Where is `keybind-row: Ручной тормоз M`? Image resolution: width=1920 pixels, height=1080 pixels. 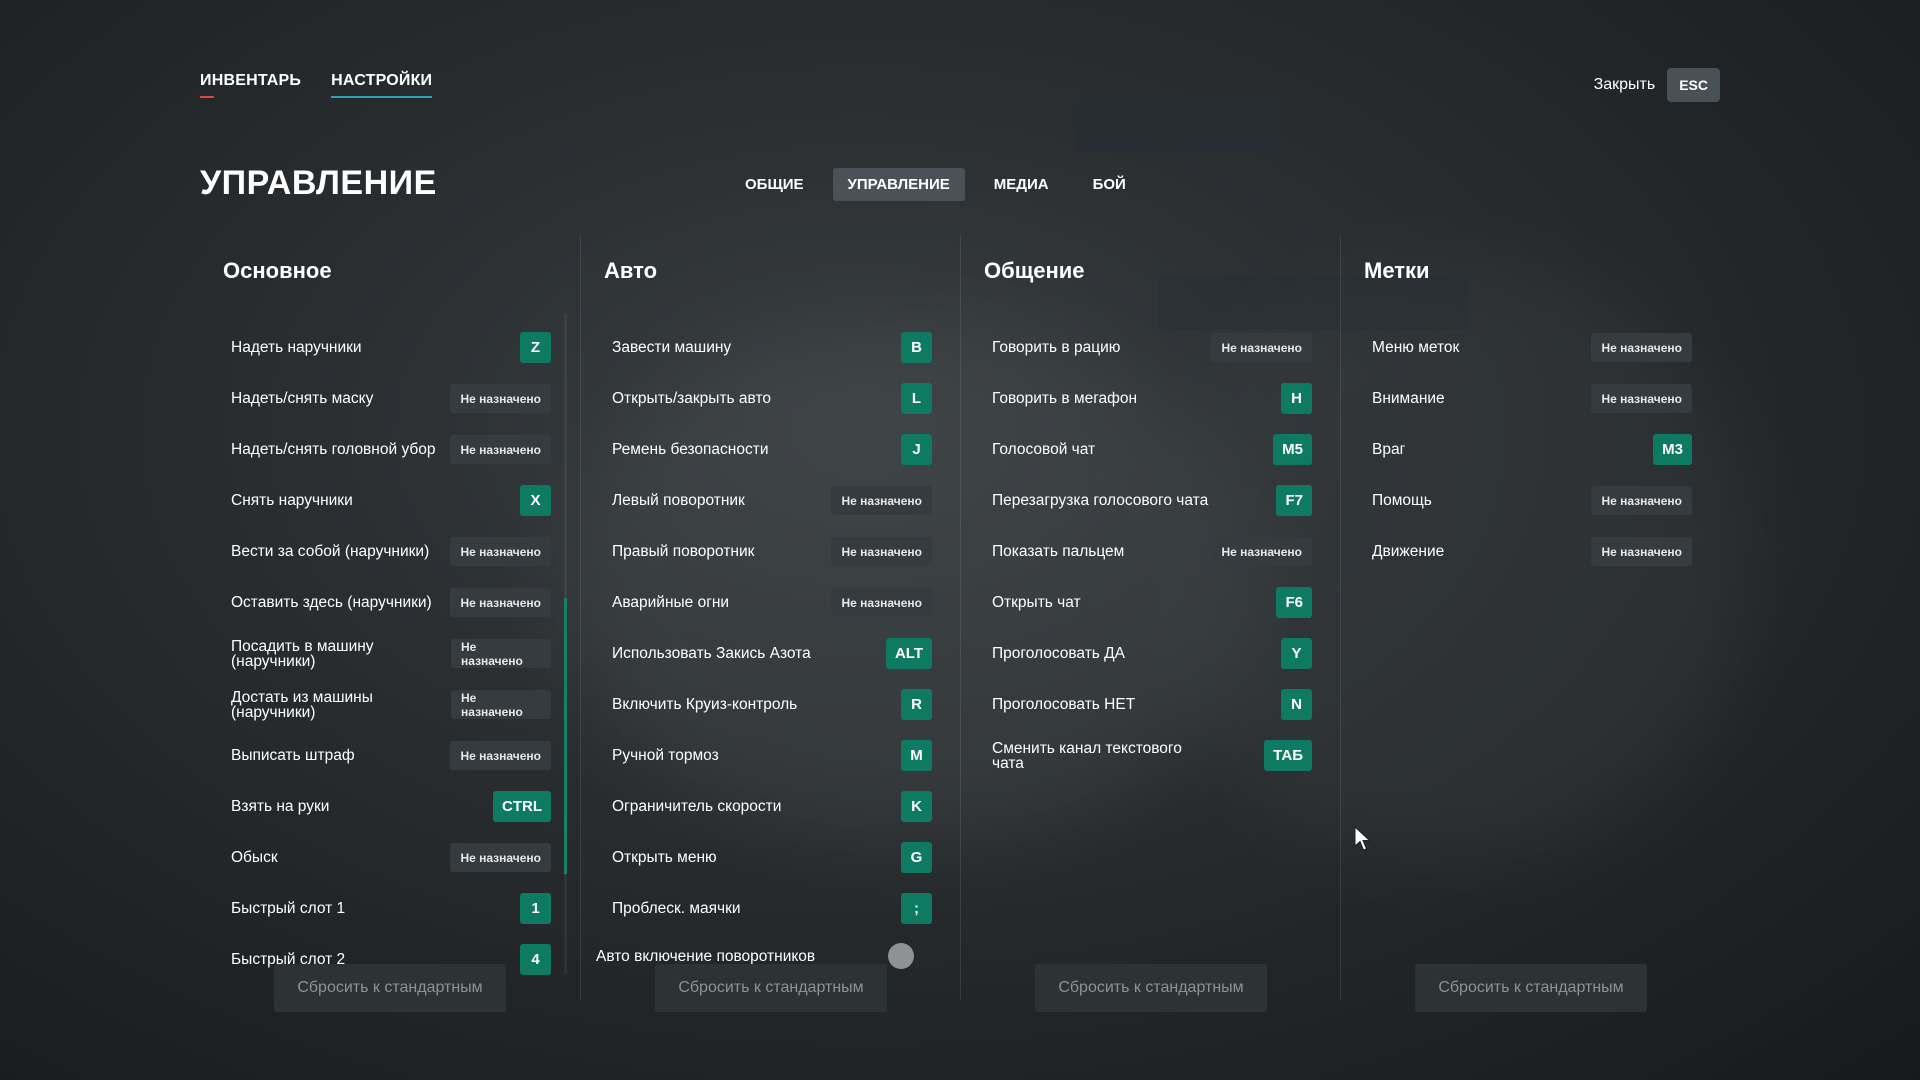 keybind-row: Ручной тормоз M is located at coordinates (772, 755).